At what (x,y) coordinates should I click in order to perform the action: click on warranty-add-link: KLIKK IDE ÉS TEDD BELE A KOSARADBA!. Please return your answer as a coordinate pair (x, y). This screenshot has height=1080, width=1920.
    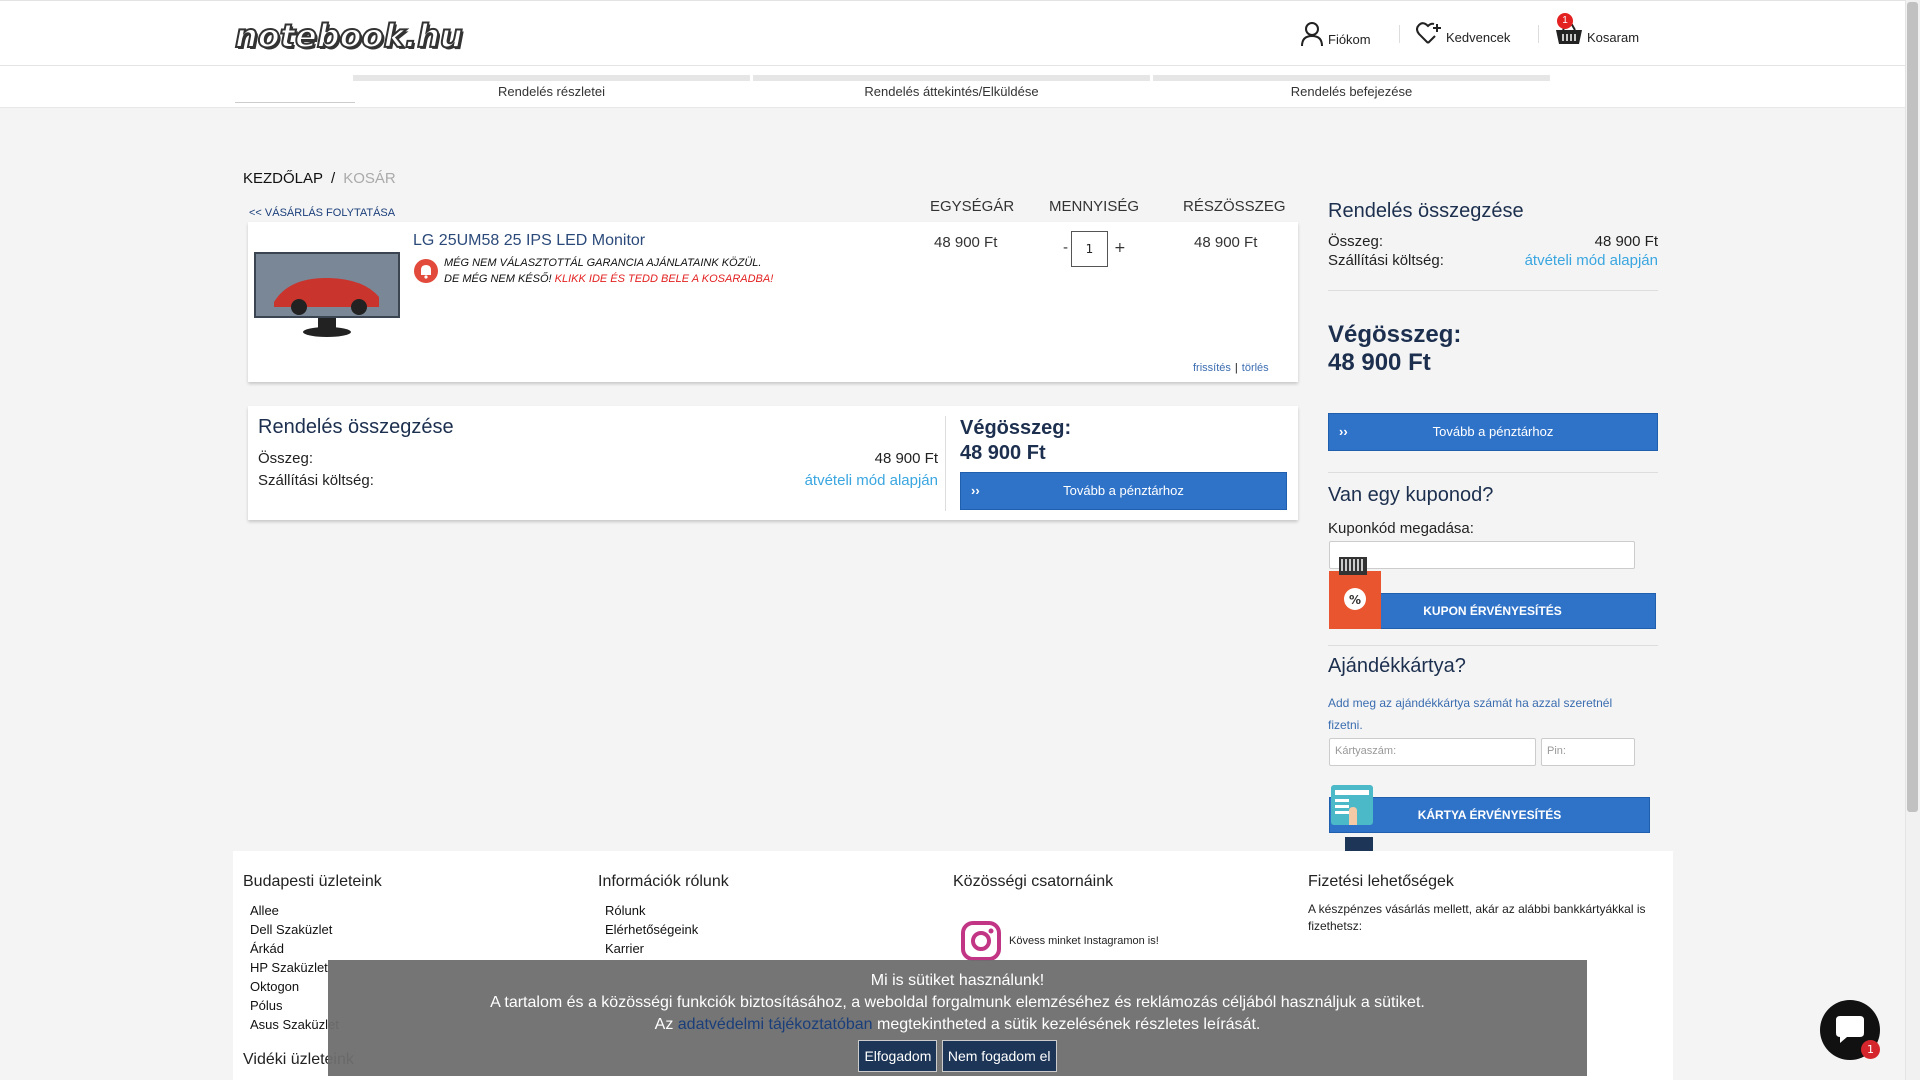
    Looking at the image, I should click on (664, 279).